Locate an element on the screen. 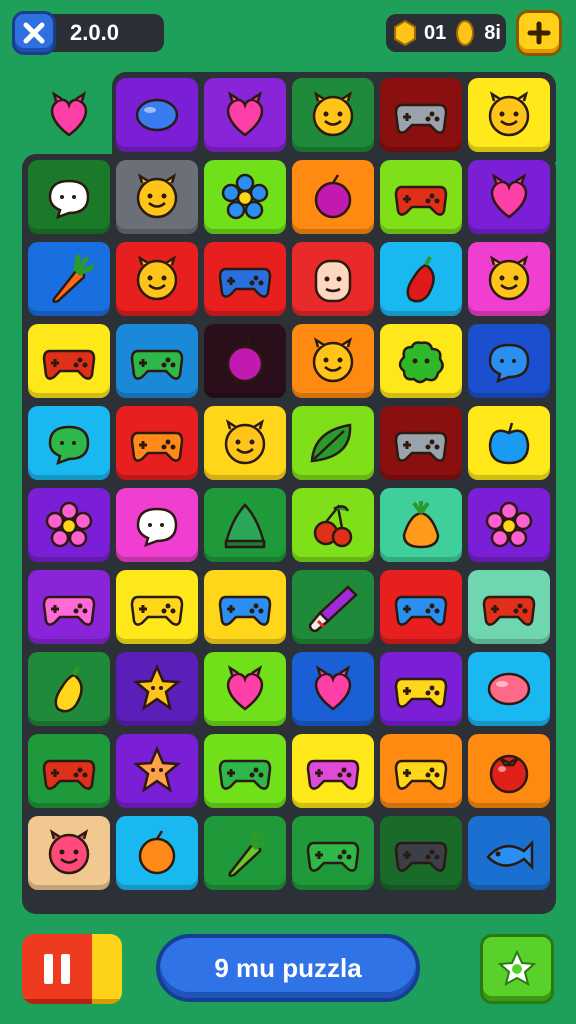 Image resolution: width=576 pixels, height=1024 pixels. plus-icon is located at coordinates (539, 33).